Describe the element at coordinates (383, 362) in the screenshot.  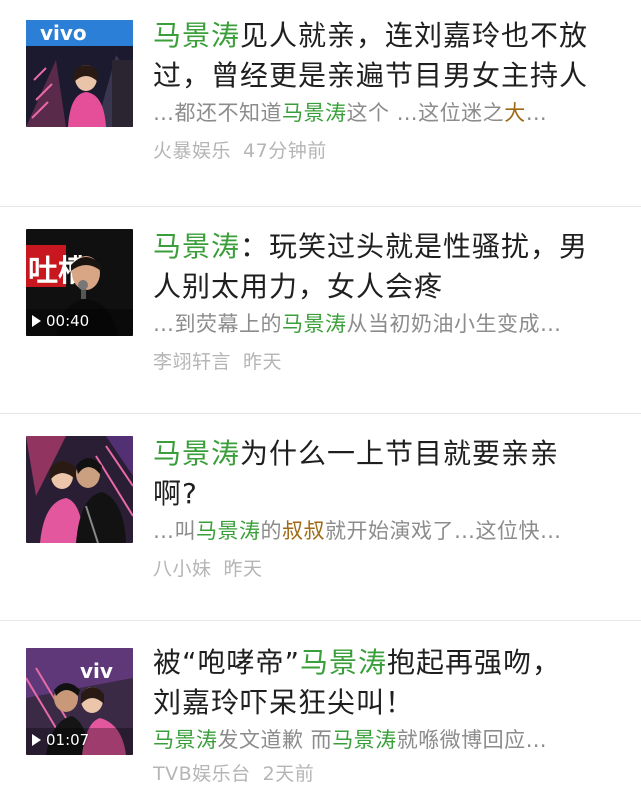
I see `news-meta: 李翊轩言 昨天` at that location.